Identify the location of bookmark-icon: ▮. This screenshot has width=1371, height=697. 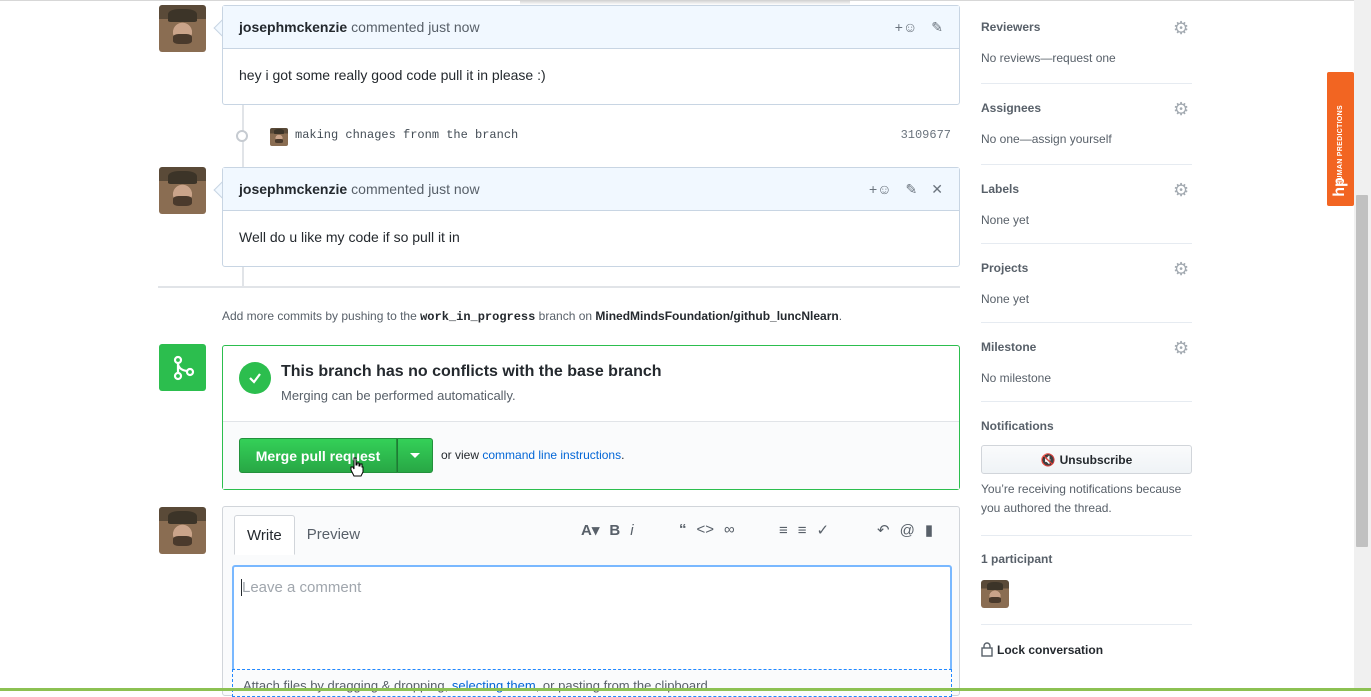
(929, 530).